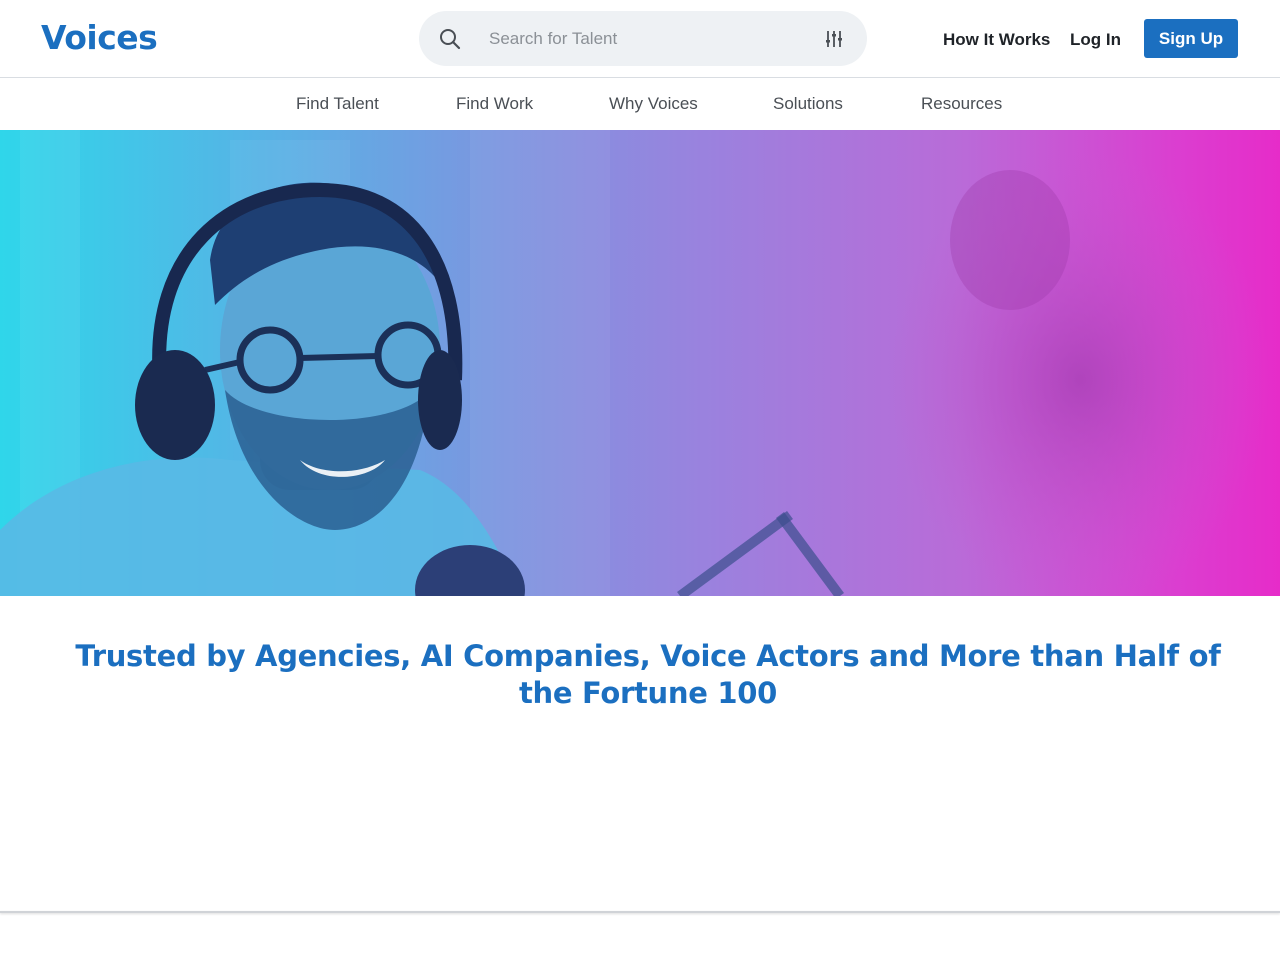 The height and width of the screenshot is (960, 1280). Describe the element at coordinates (640, 912) in the screenshot. I see `section-divider` at that location.